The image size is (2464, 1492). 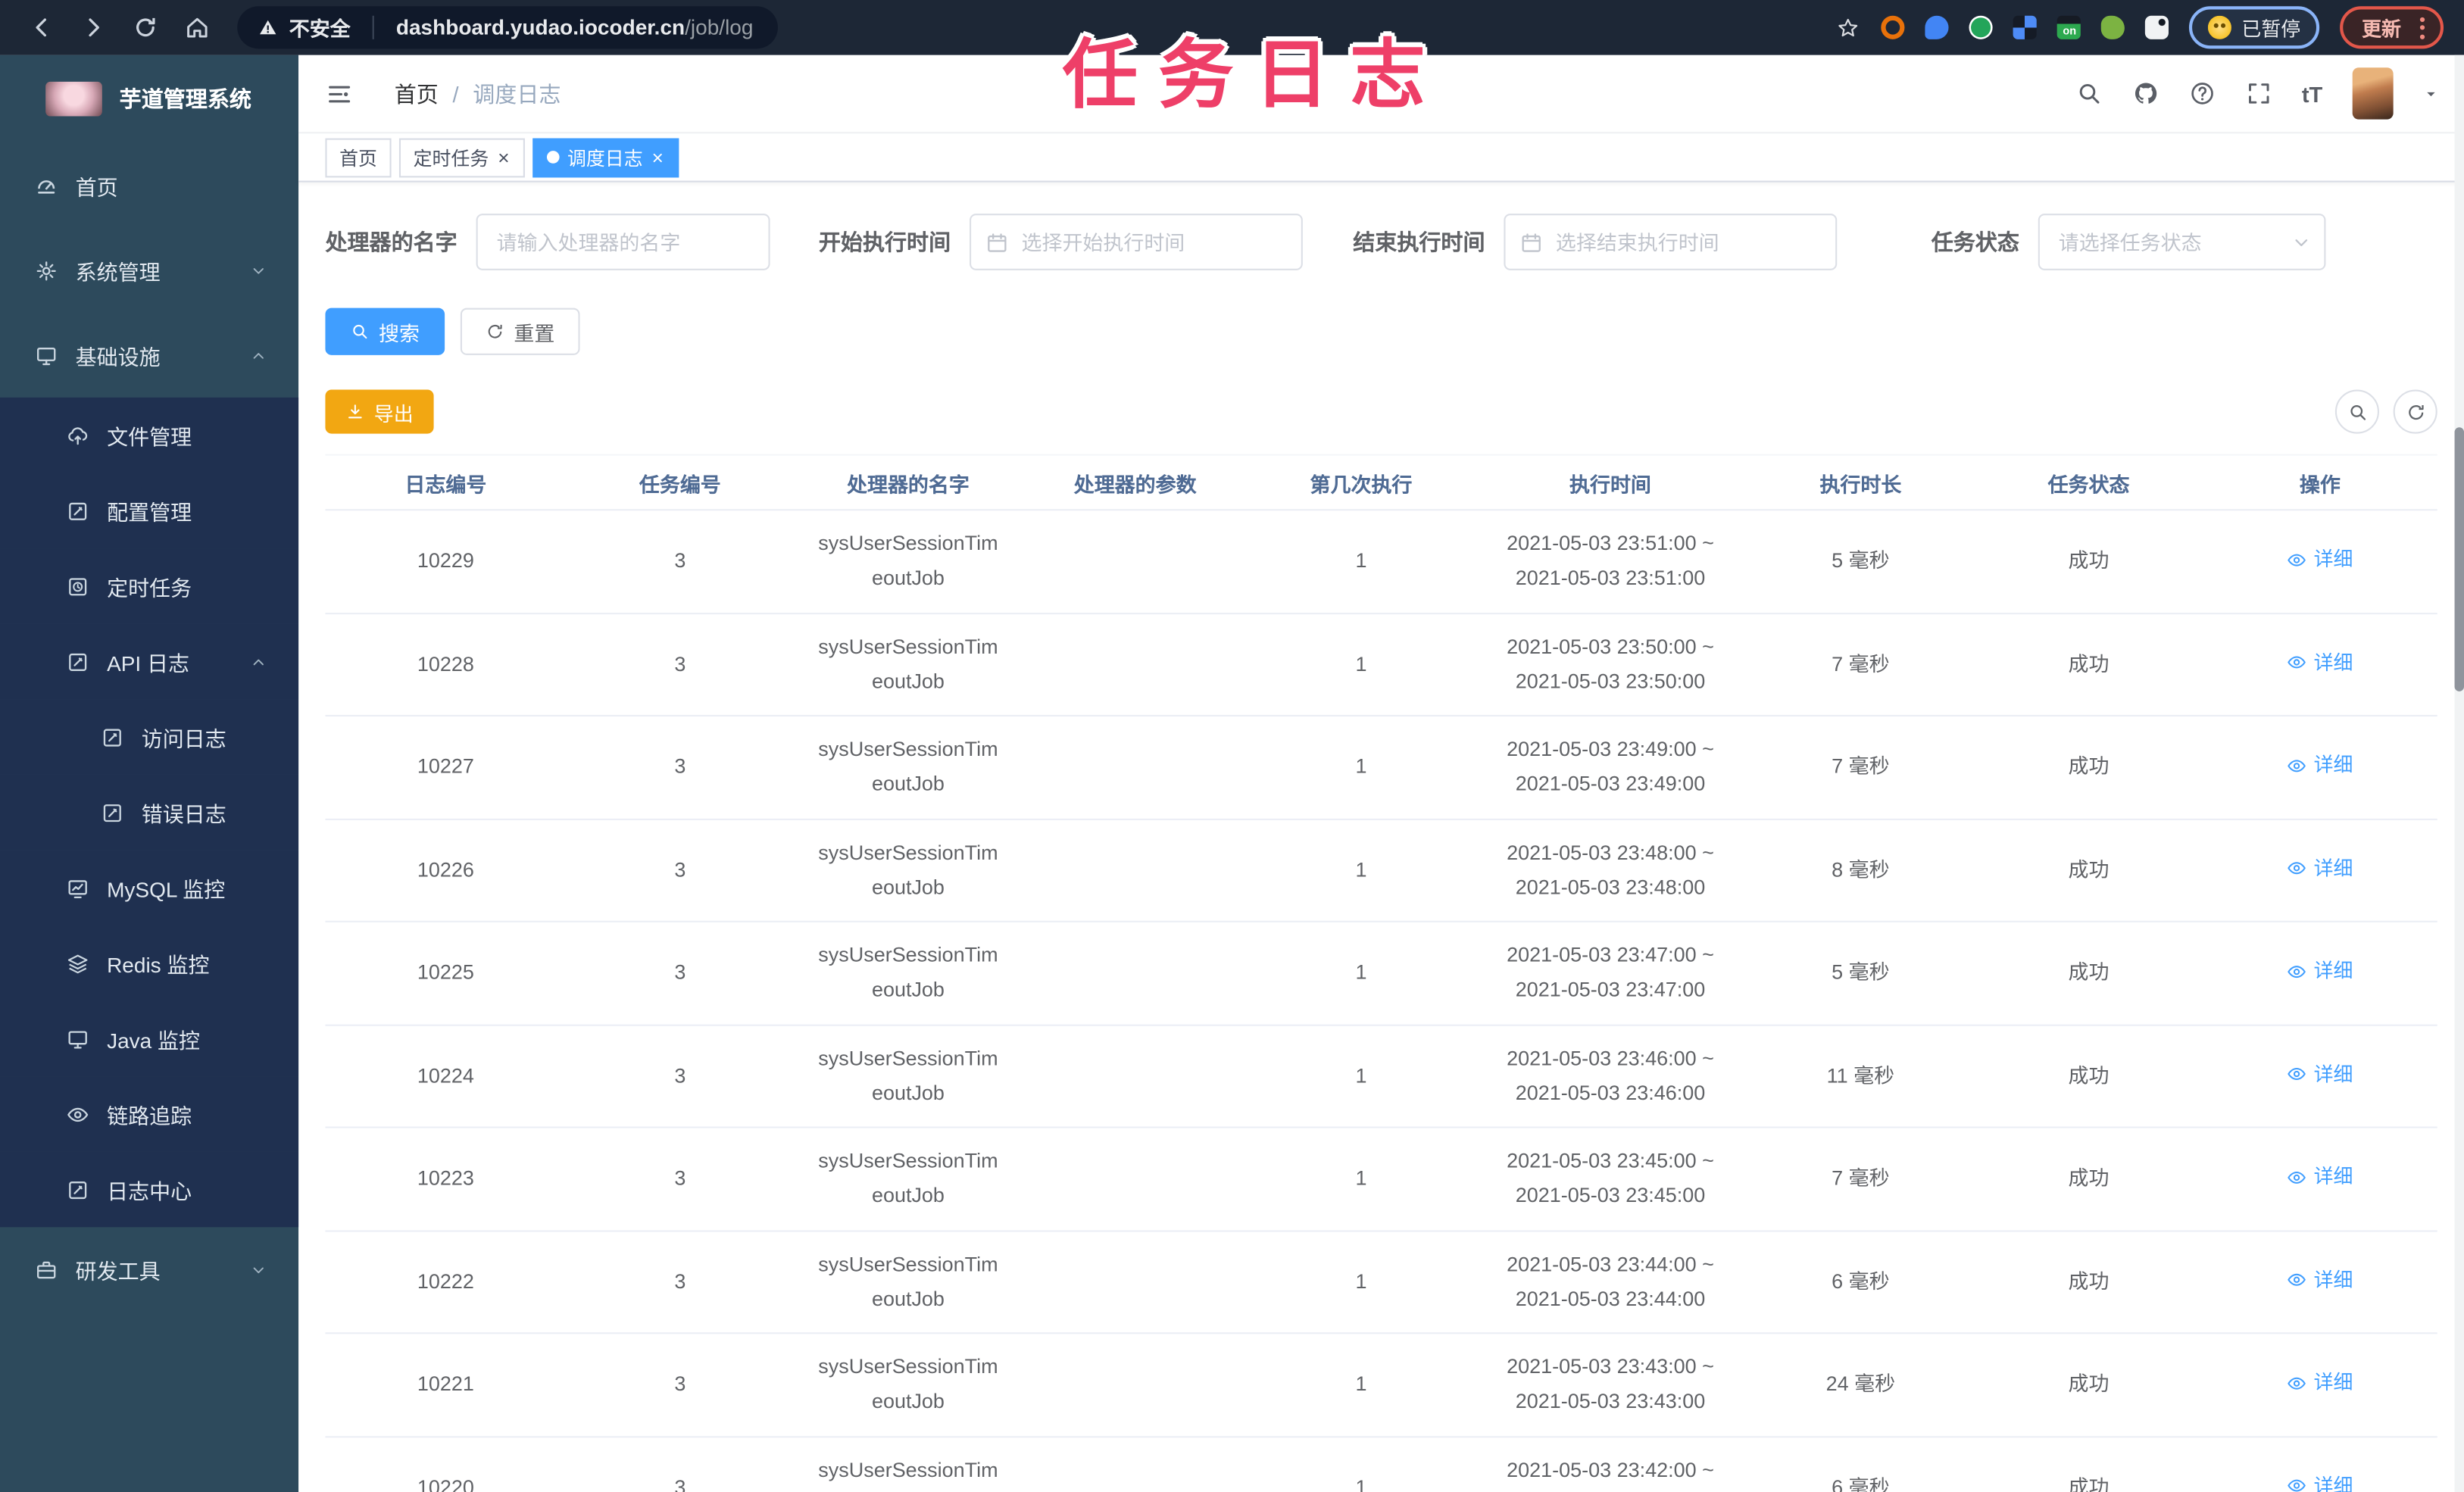 I want to click on sidebar-item-scheduled-tasks: 定时任务, so click(x=149, y=586).